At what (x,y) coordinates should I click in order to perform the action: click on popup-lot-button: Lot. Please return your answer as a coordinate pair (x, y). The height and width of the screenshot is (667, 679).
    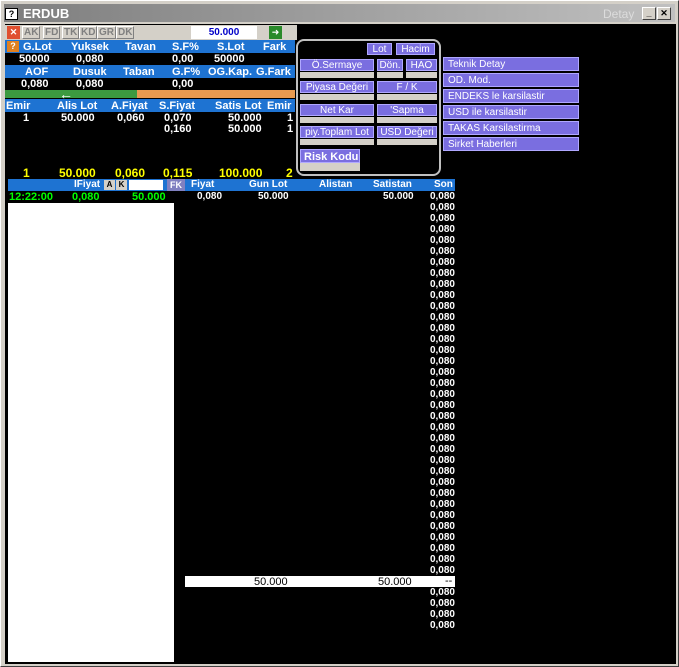
    Looking at the image, I should click on (379, 49).